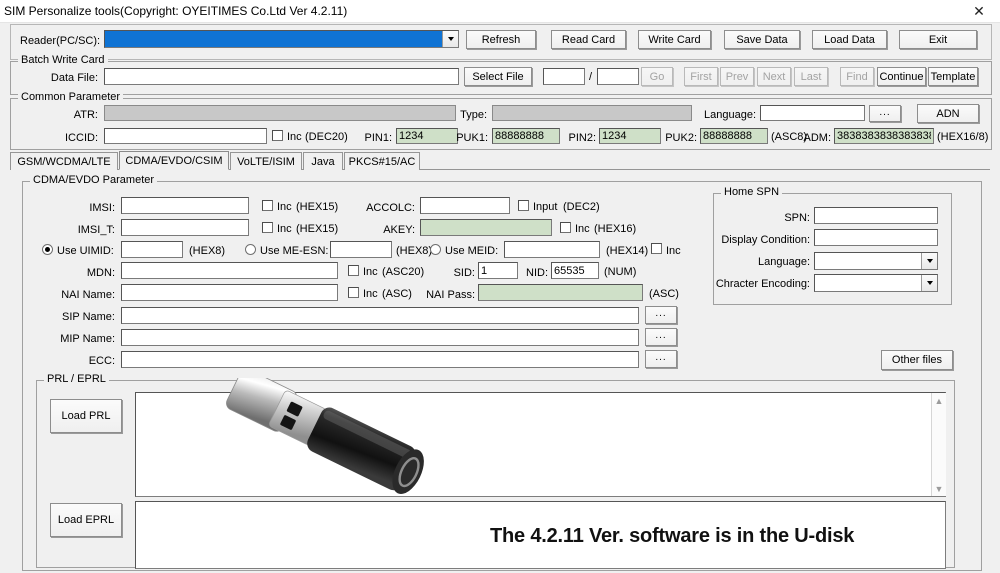  What do you see at coordinates (876, 283) in the screenshot?
I see `character-encoding-select` at bounding box center [876, 283].